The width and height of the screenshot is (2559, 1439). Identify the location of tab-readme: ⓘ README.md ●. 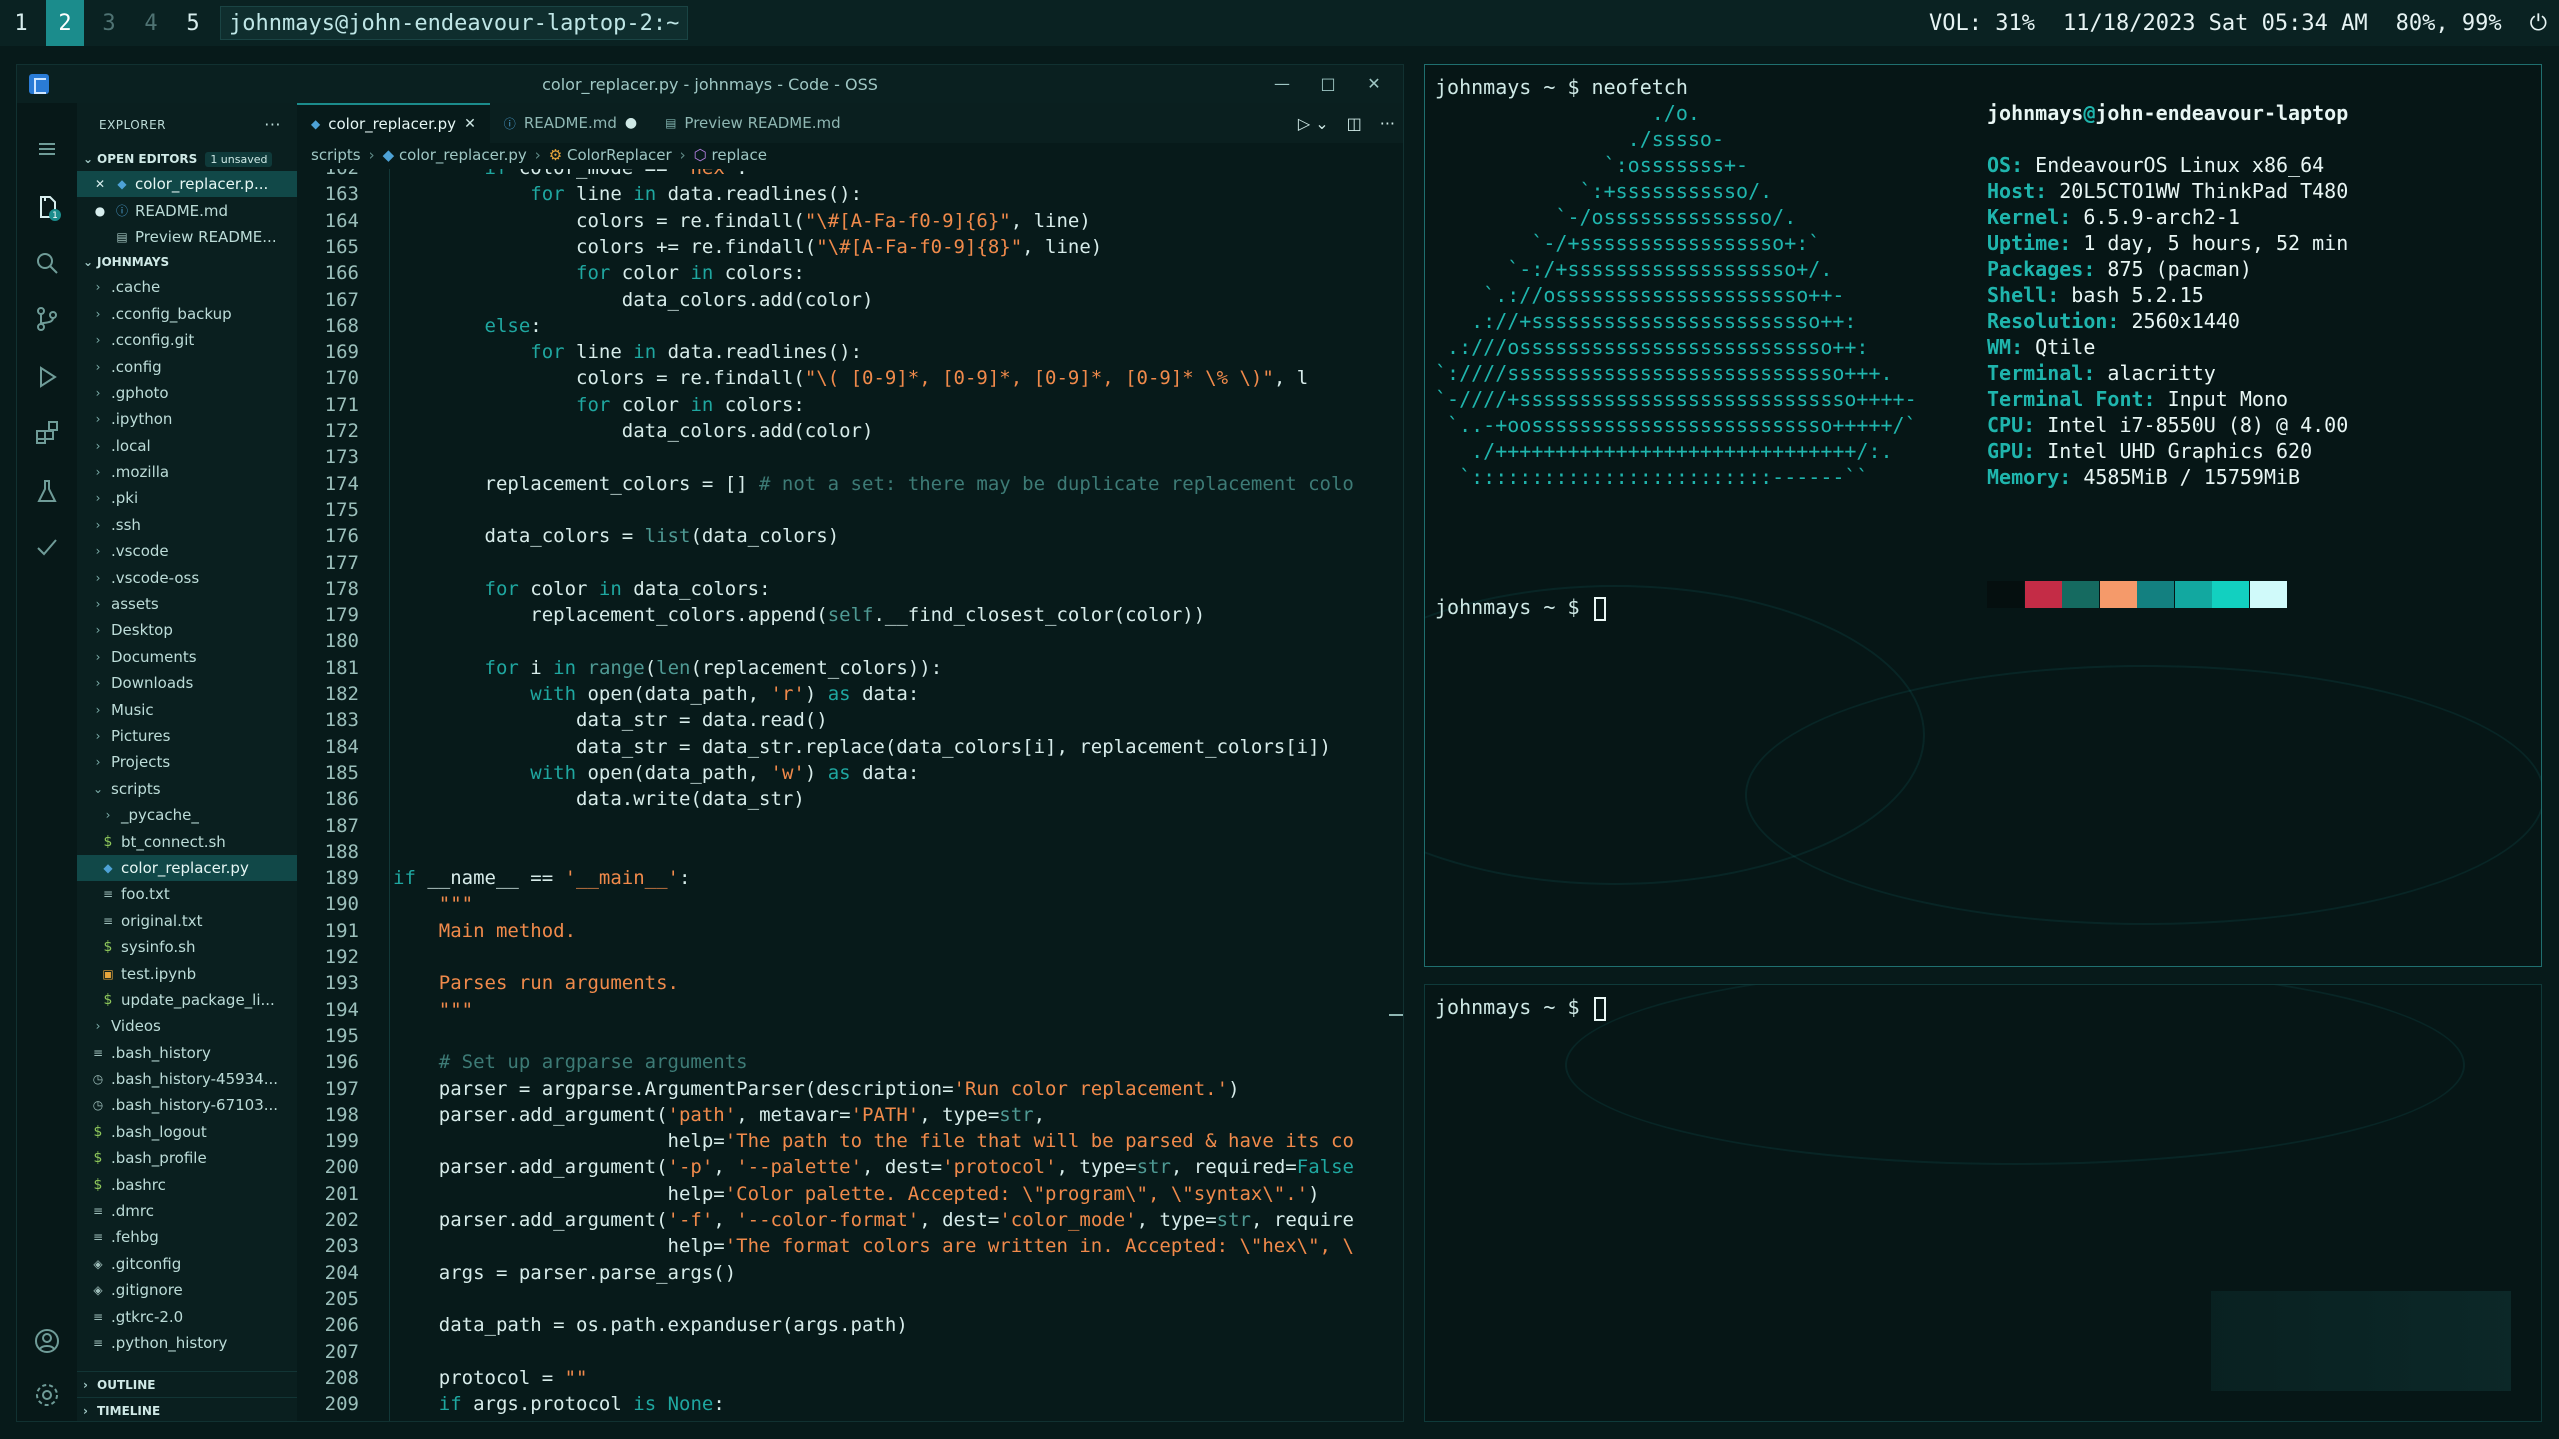
(570, 123).